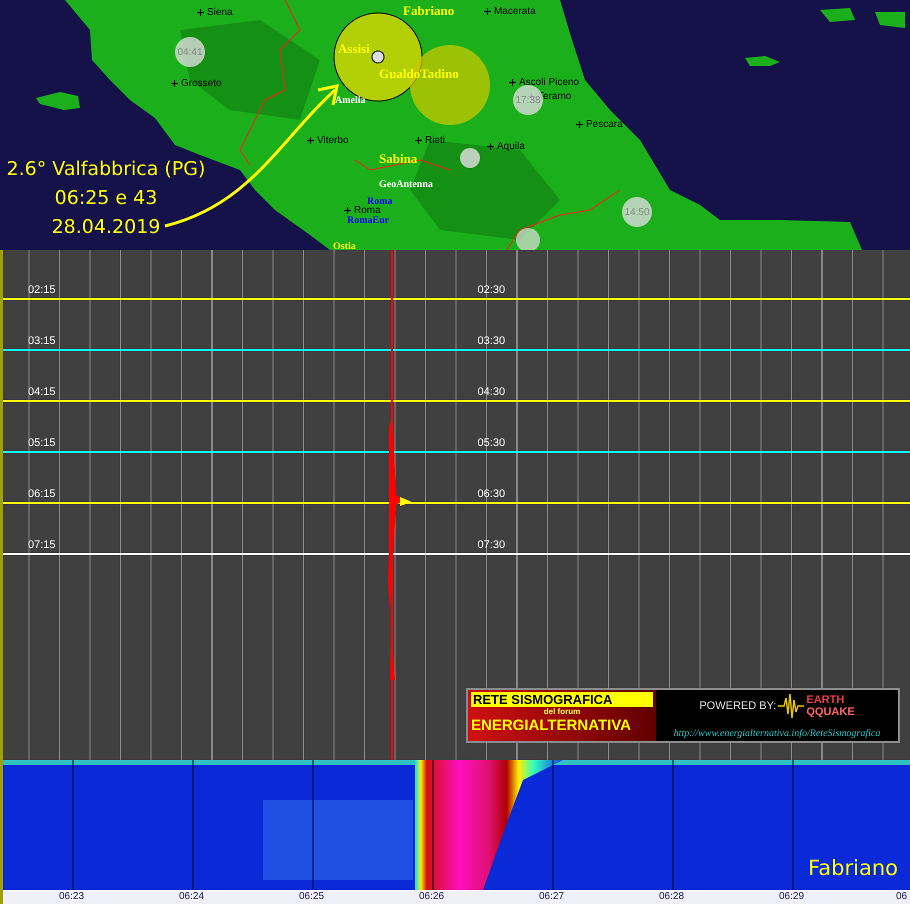  I want to click on time-label: 05:15, so click(42, 443).